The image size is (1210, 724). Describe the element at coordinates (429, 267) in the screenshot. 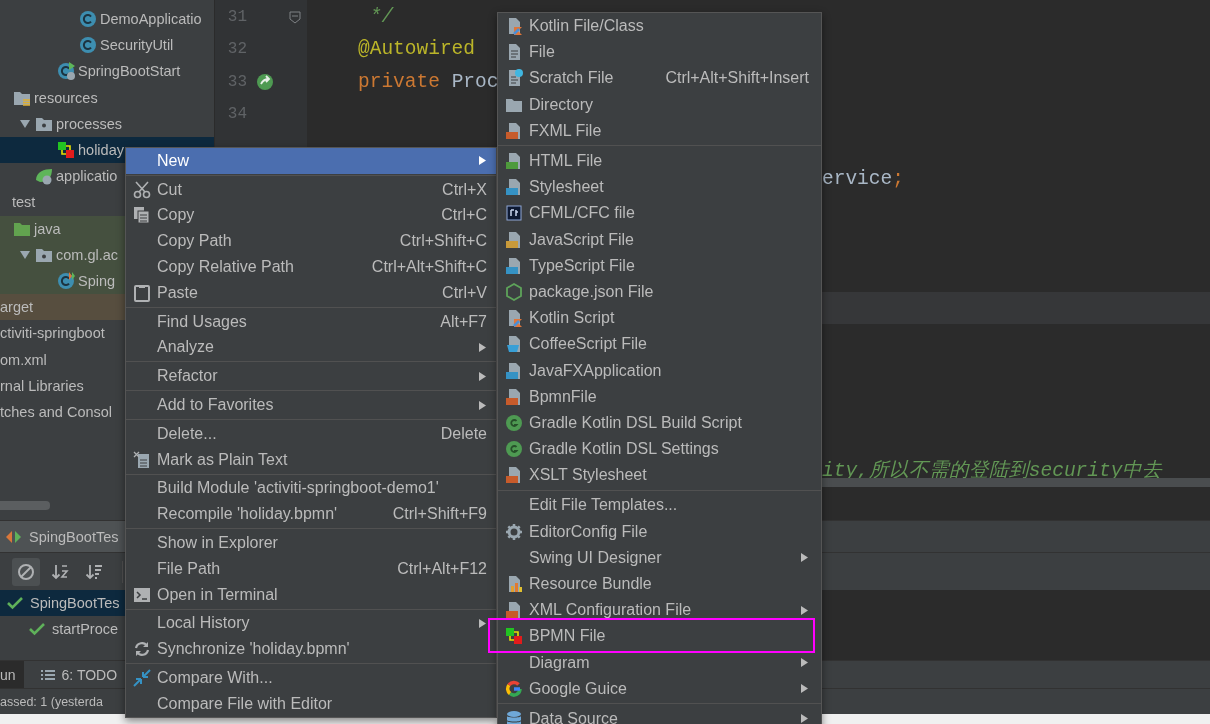

I see `shortcut-label: Ctrl+Alt+Shift+C` at that location.